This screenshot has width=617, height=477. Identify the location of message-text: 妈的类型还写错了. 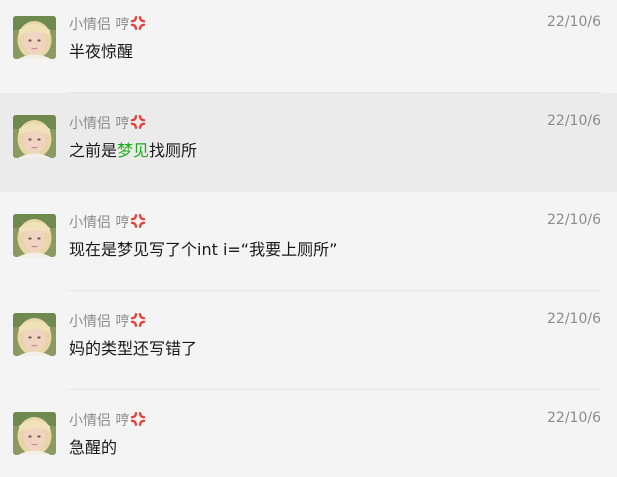
(133, 347).